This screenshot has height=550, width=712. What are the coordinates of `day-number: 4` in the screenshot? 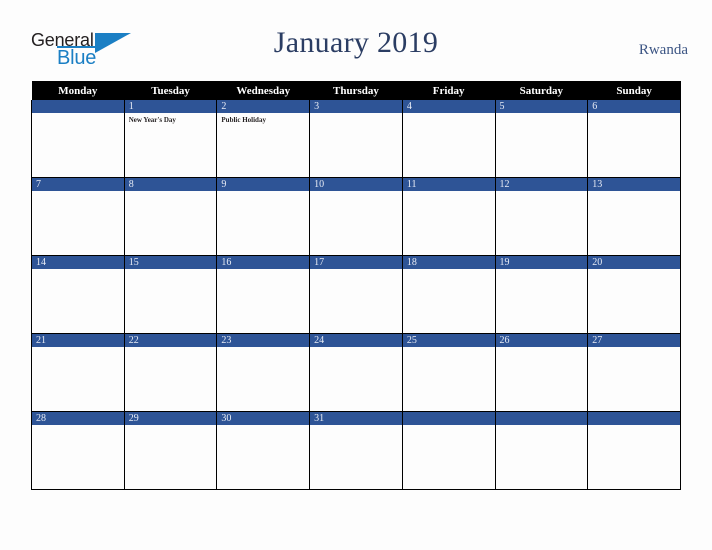 It's located at (449, 106).